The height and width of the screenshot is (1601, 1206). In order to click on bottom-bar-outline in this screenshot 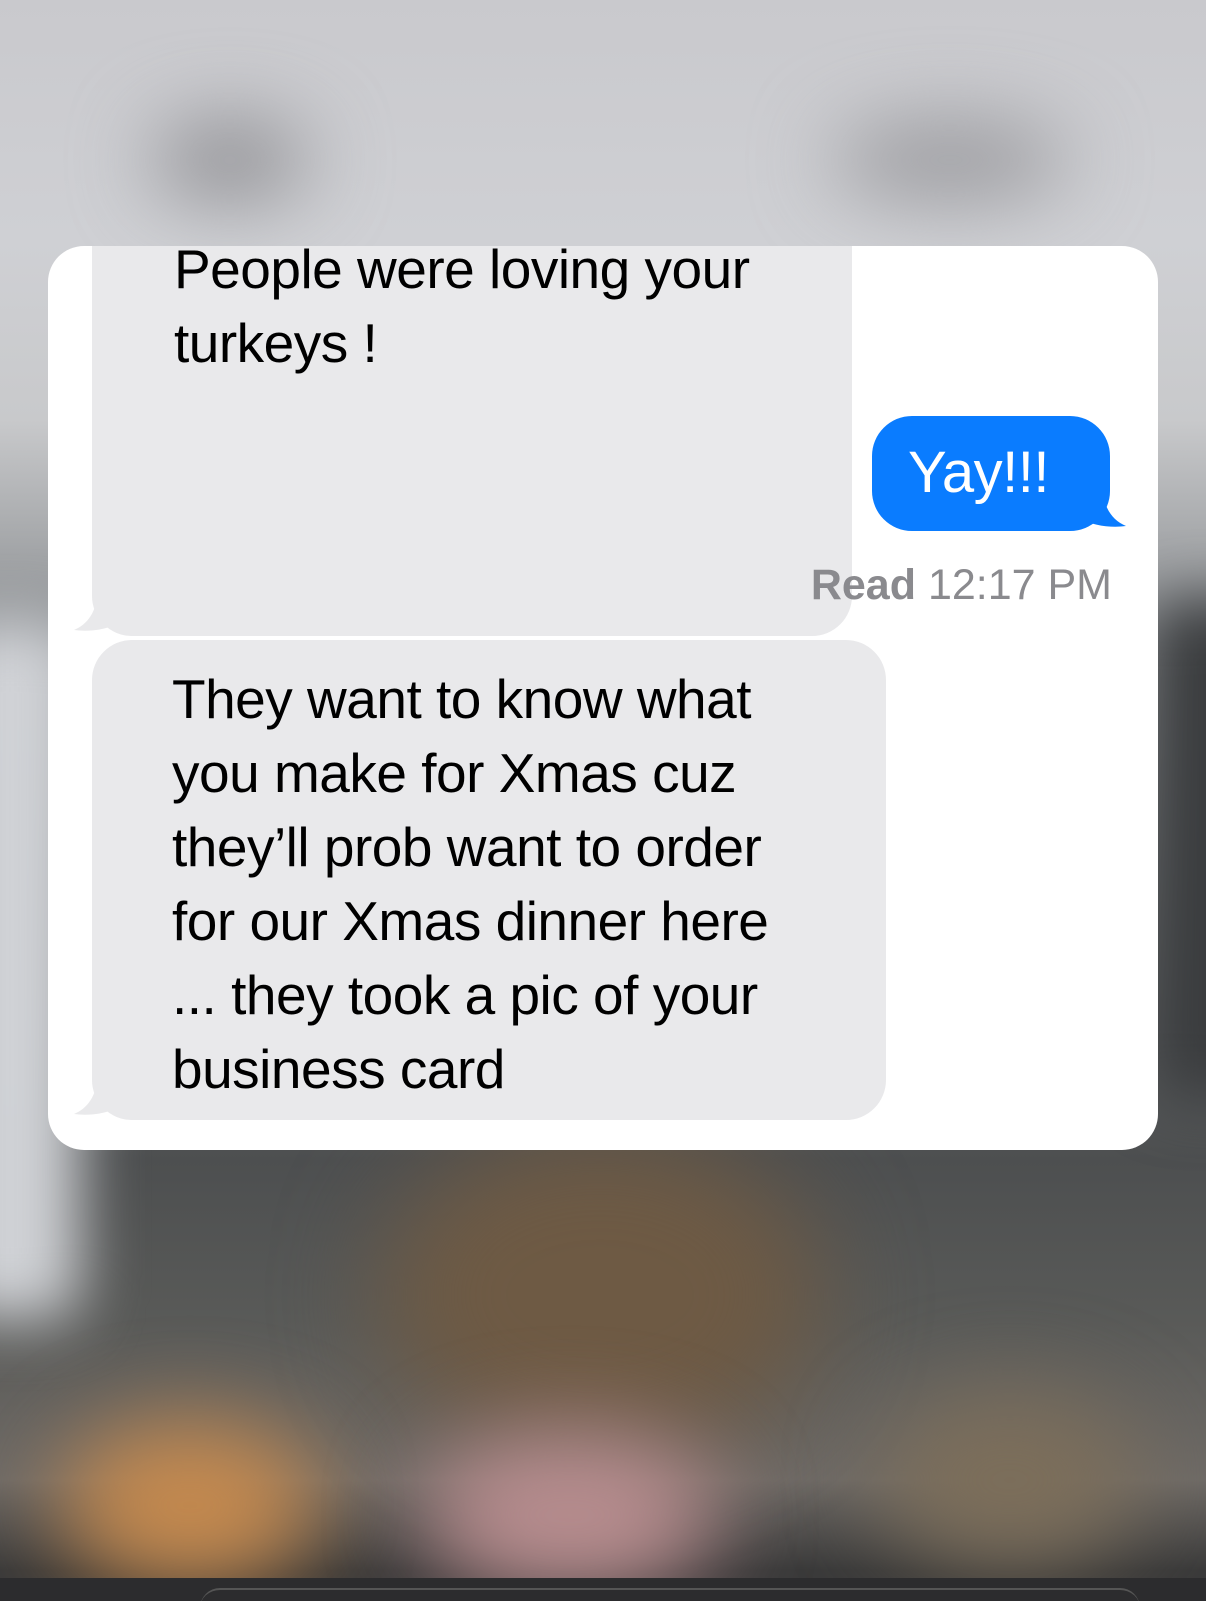, I will do `click(670, 1594)`.